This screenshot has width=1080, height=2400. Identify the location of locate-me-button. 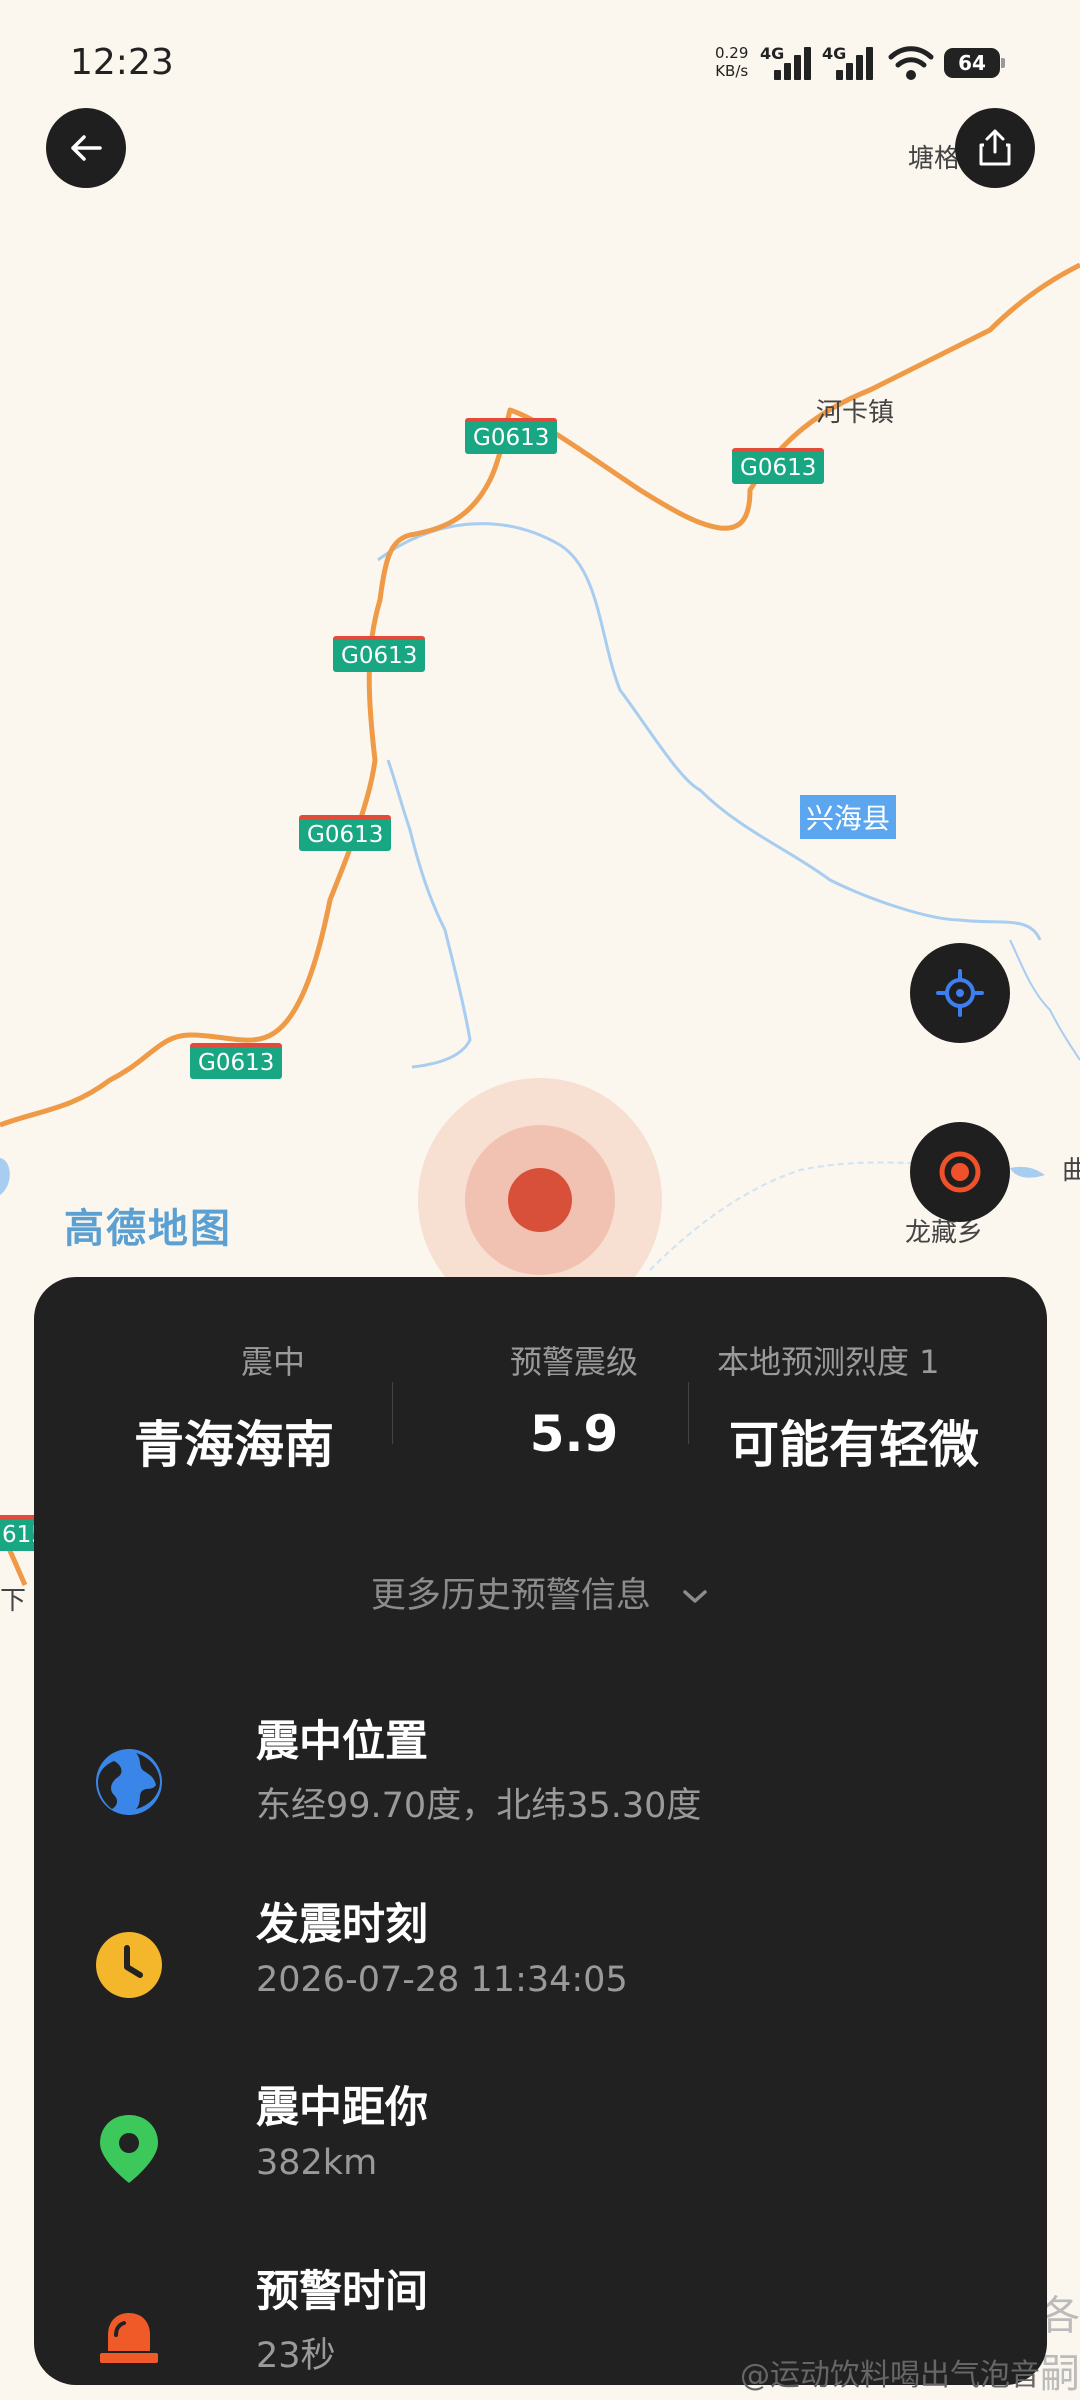
(960, 993).